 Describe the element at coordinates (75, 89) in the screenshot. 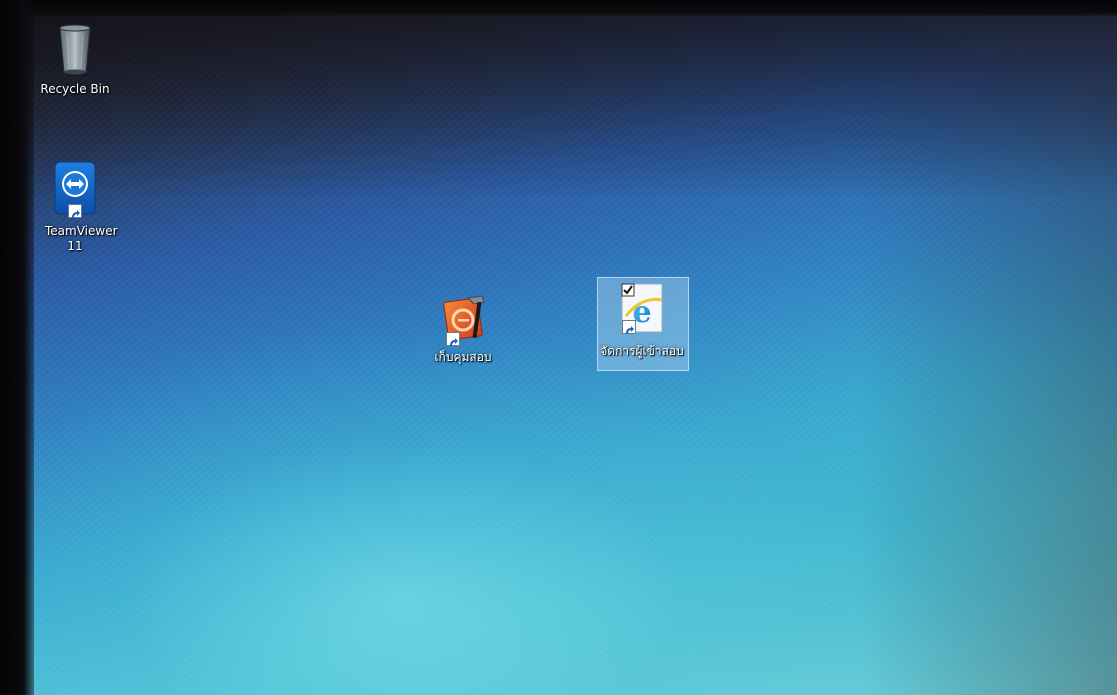

I see `desktop-icon-label: Recycle Bin` at that location.